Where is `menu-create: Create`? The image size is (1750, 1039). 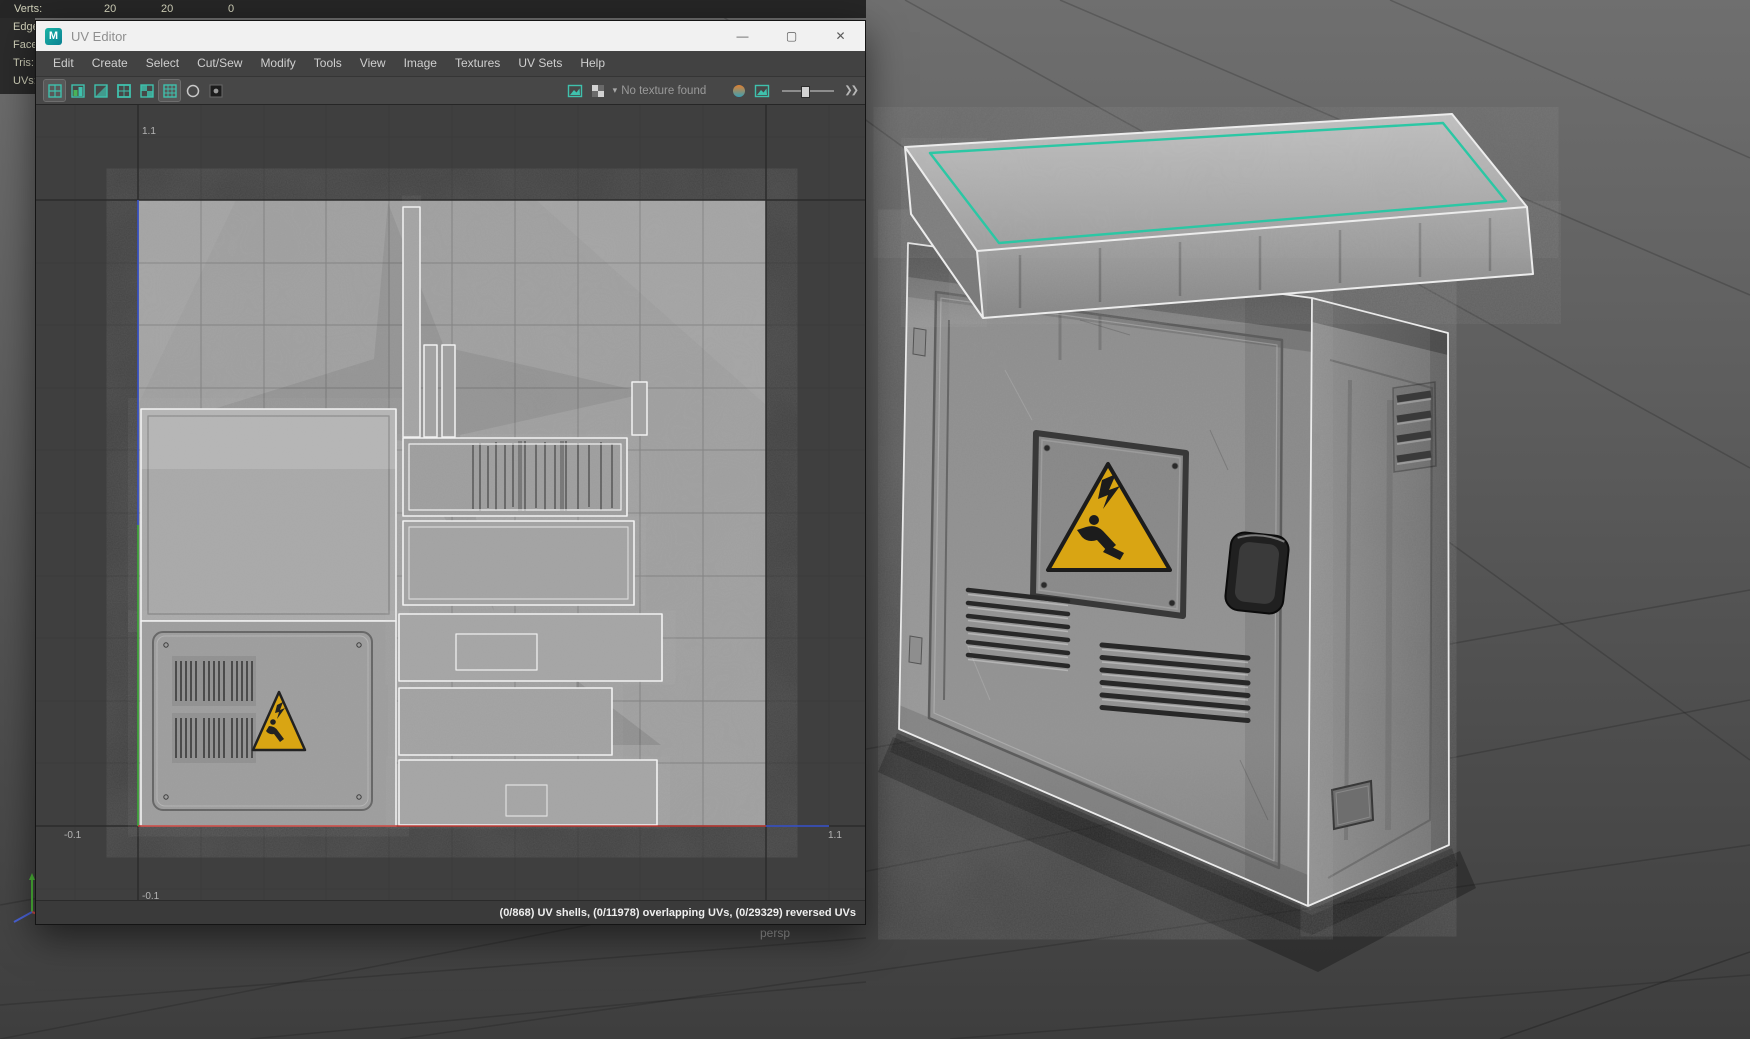 menu-create: Create is located at coordinates (110, 63).